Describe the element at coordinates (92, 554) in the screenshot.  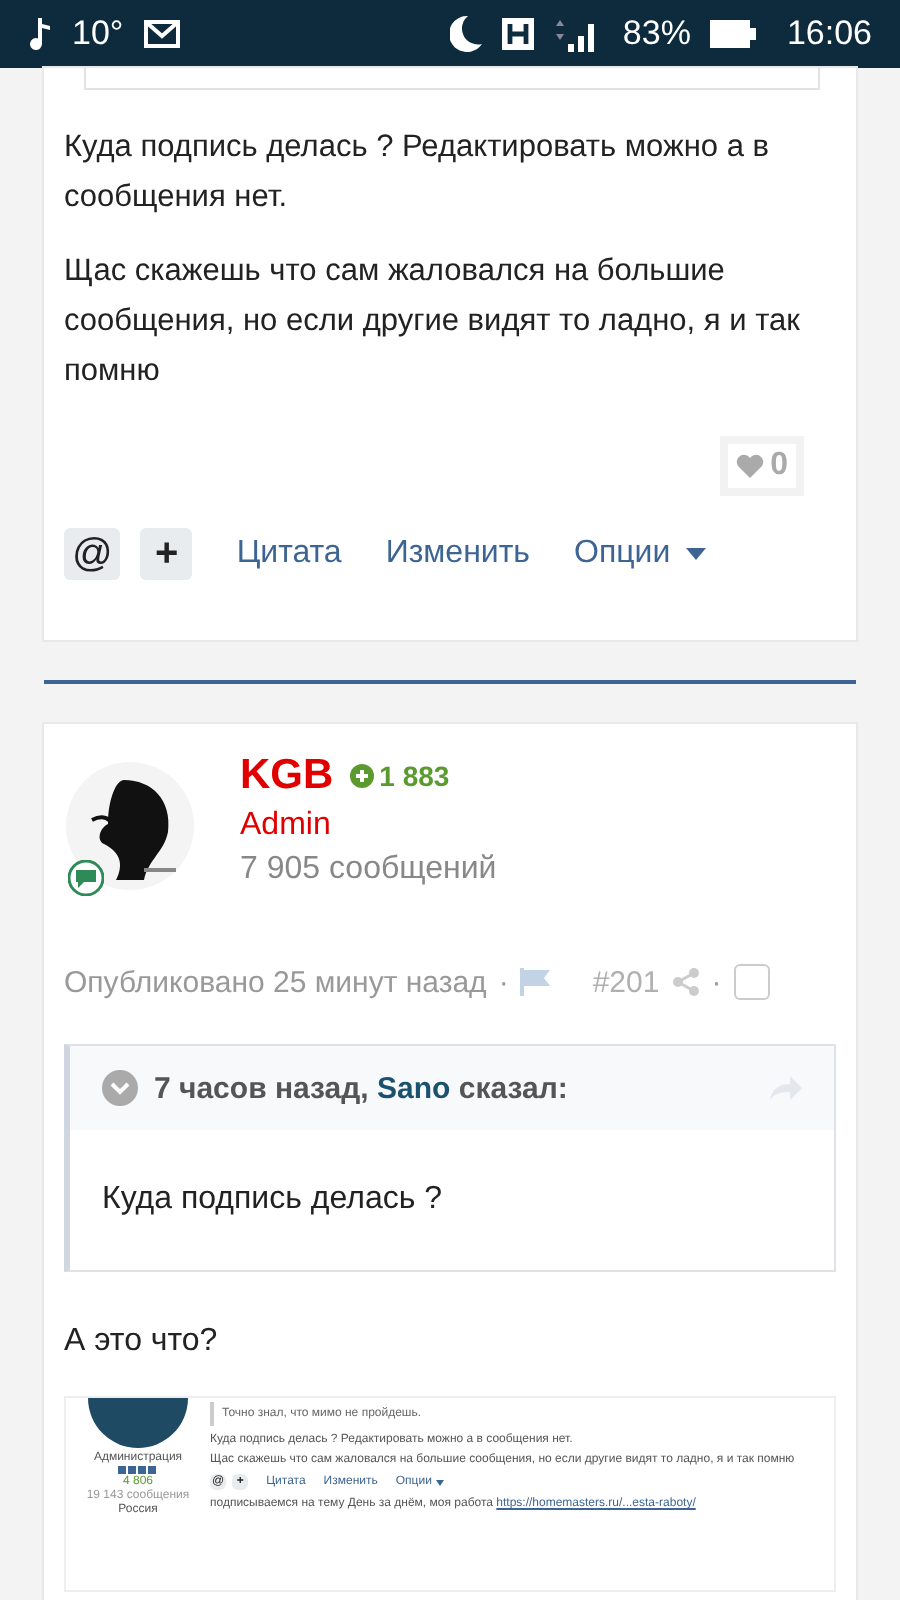
I see `mention-button: @` at that location.